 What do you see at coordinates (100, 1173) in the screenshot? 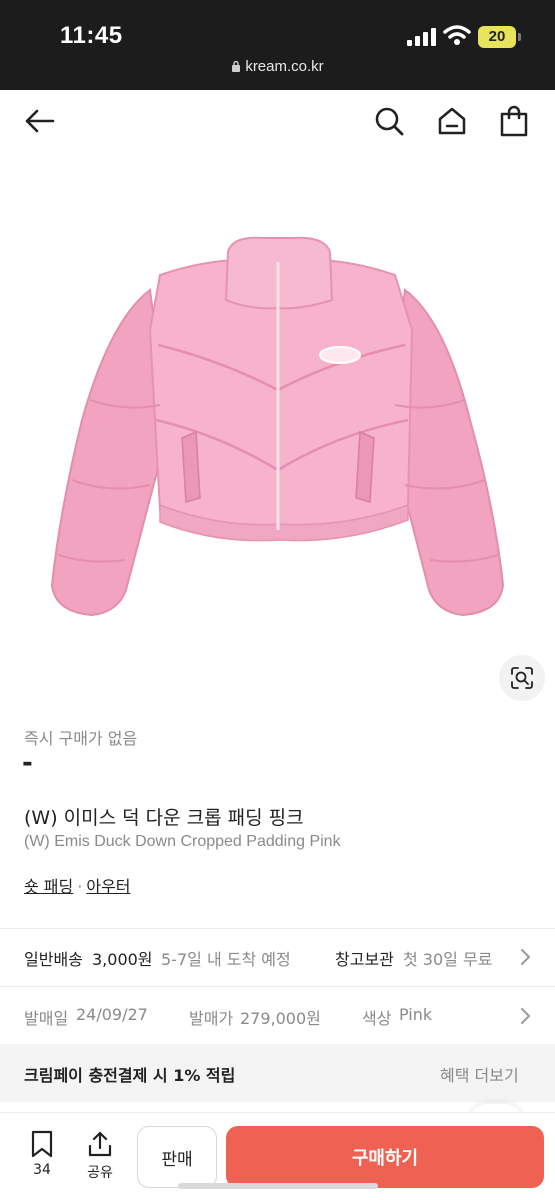
I see `share-label: 공유` at bounding box center [100, 1173].